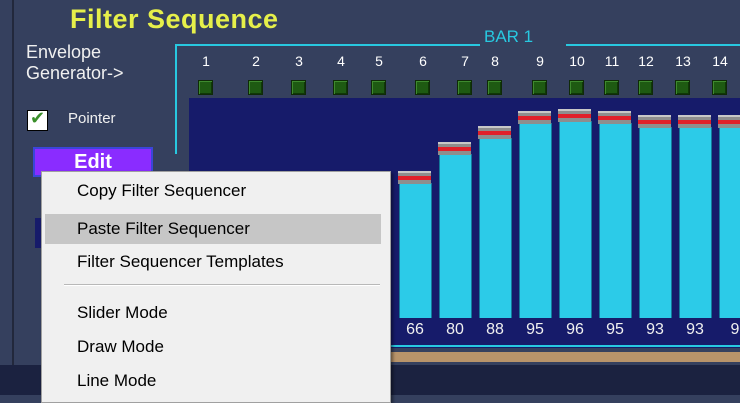  I want to click on menu-item-draw-mode: Draw Mode, so click(213, 347).